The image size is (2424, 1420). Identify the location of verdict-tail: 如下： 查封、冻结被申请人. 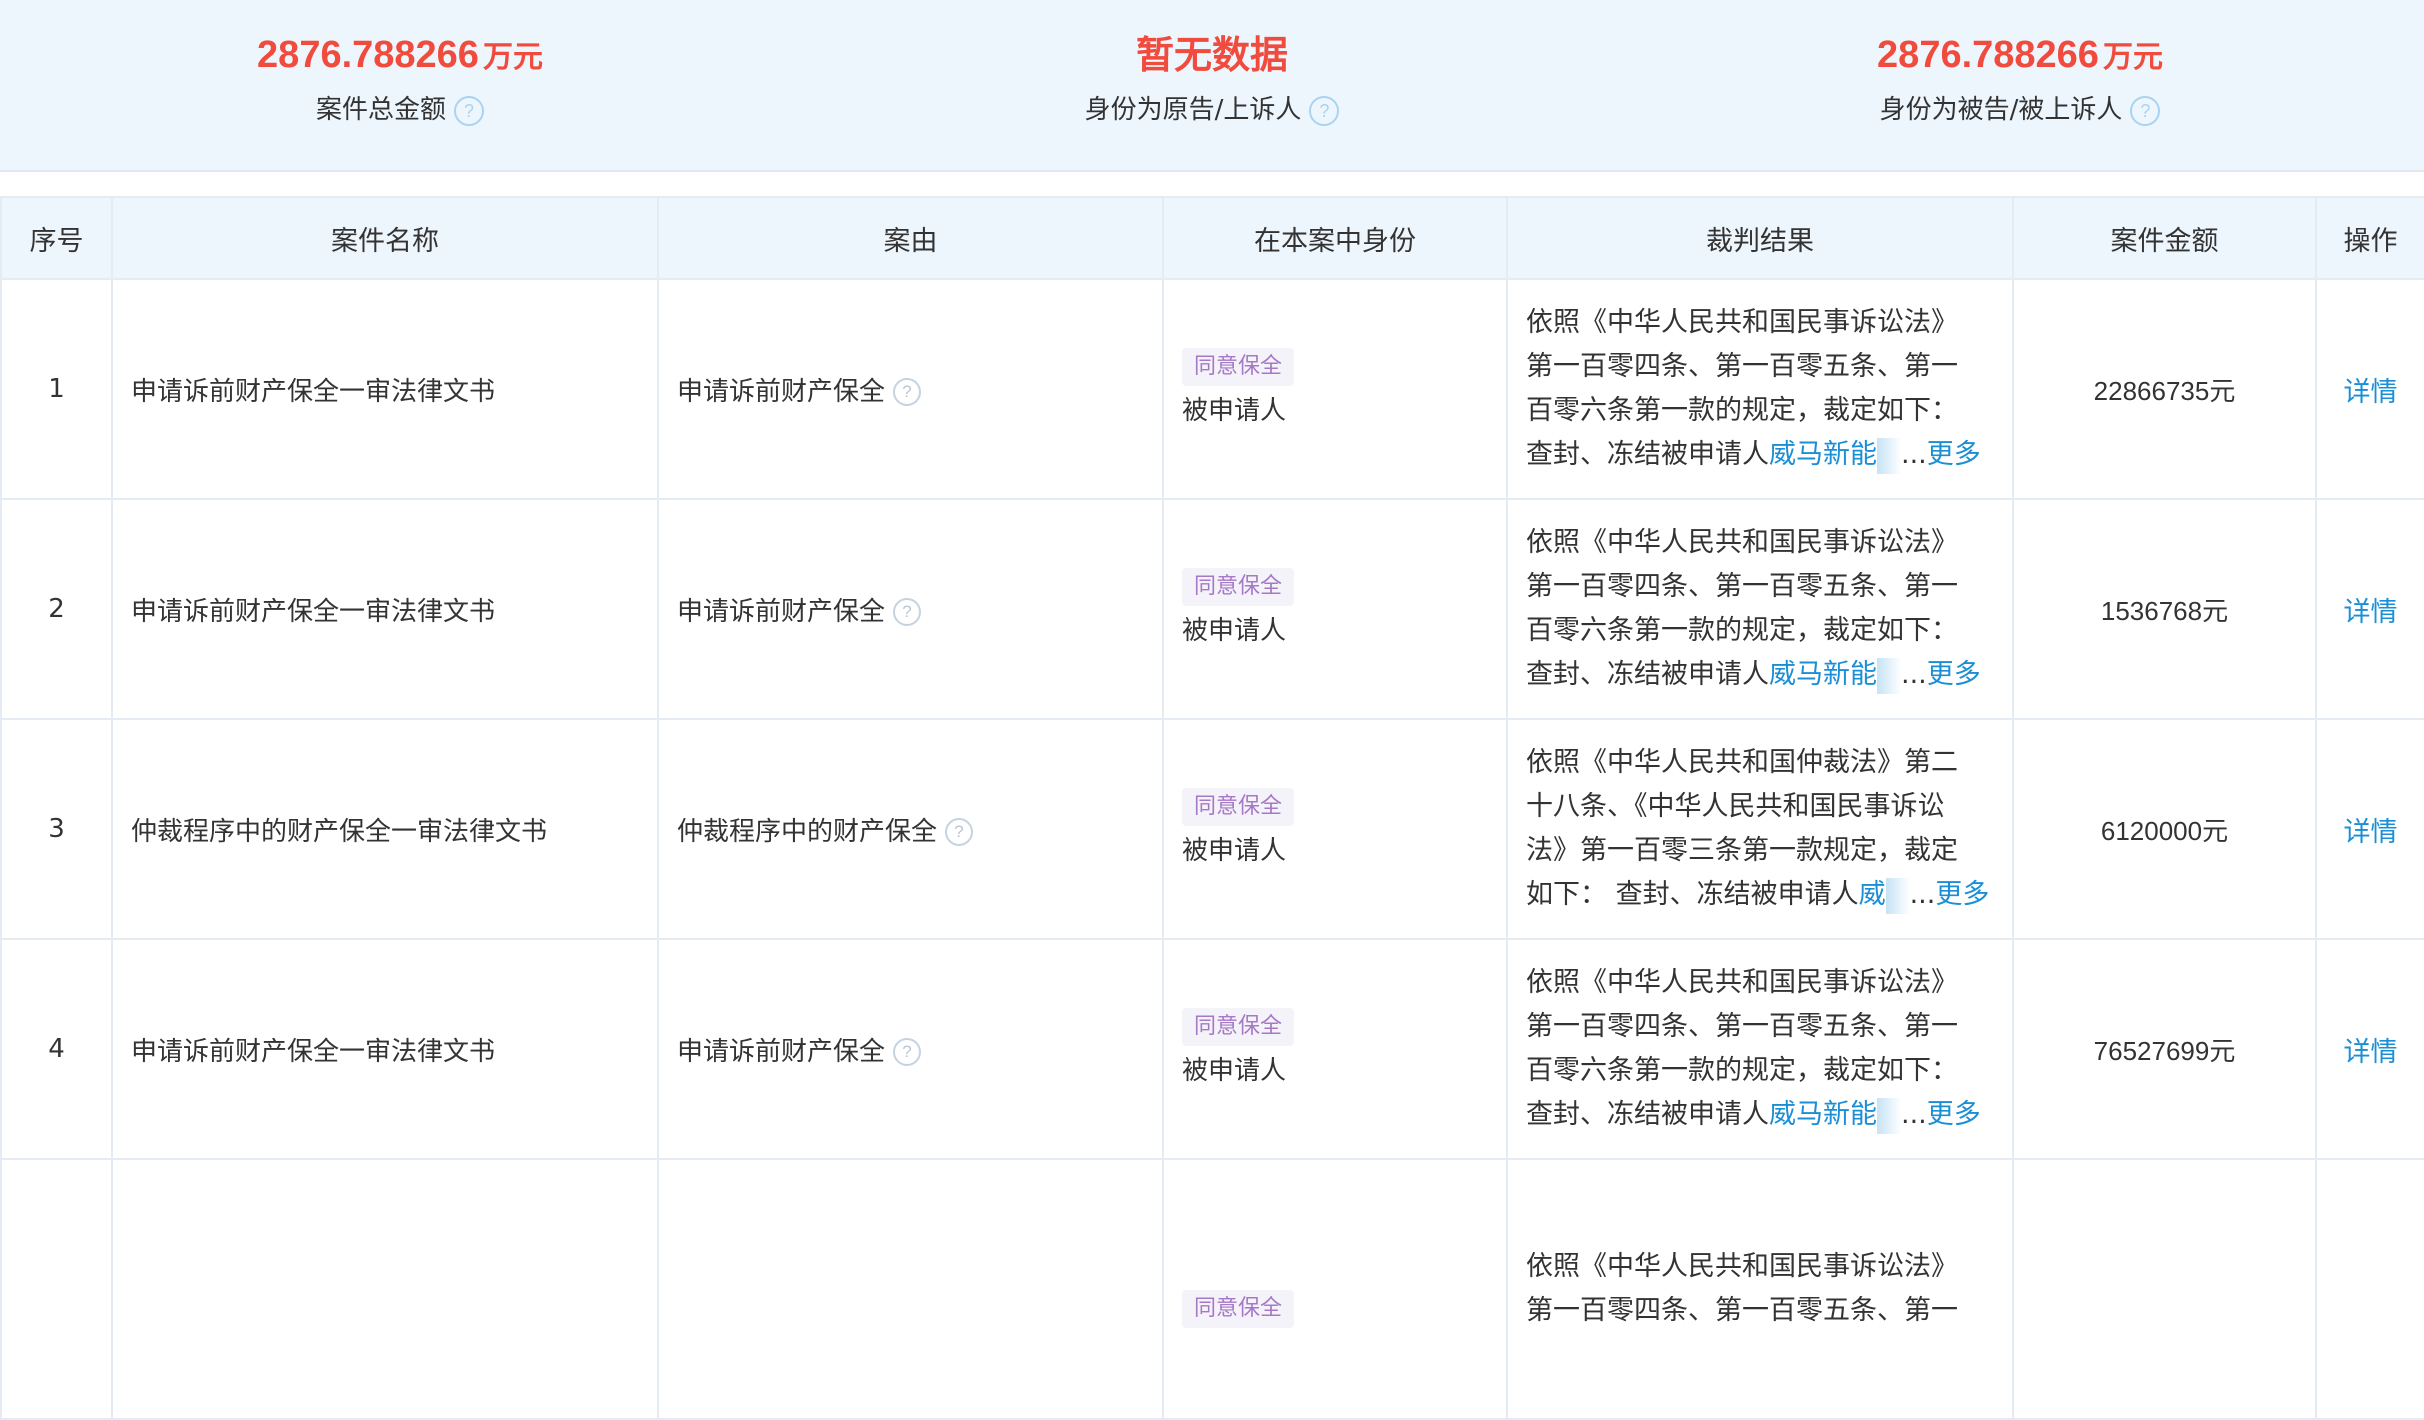
(1692, 894).